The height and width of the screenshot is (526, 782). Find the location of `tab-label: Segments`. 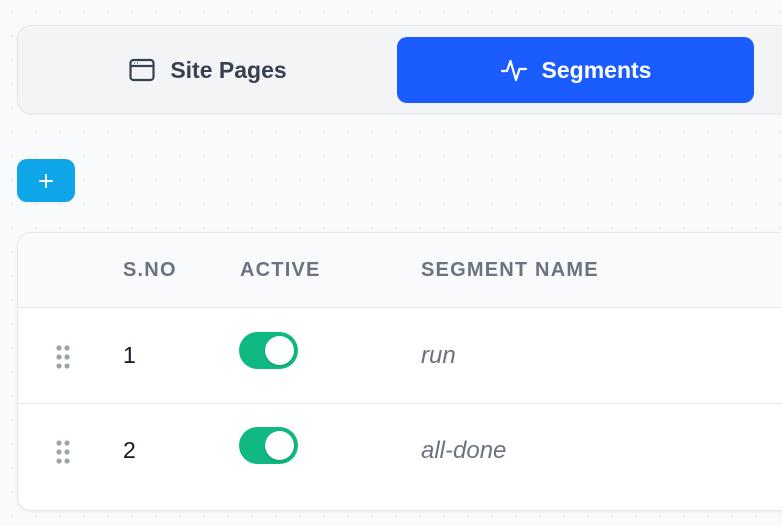

tab-label: Segments is located at coordinates (596, 69).